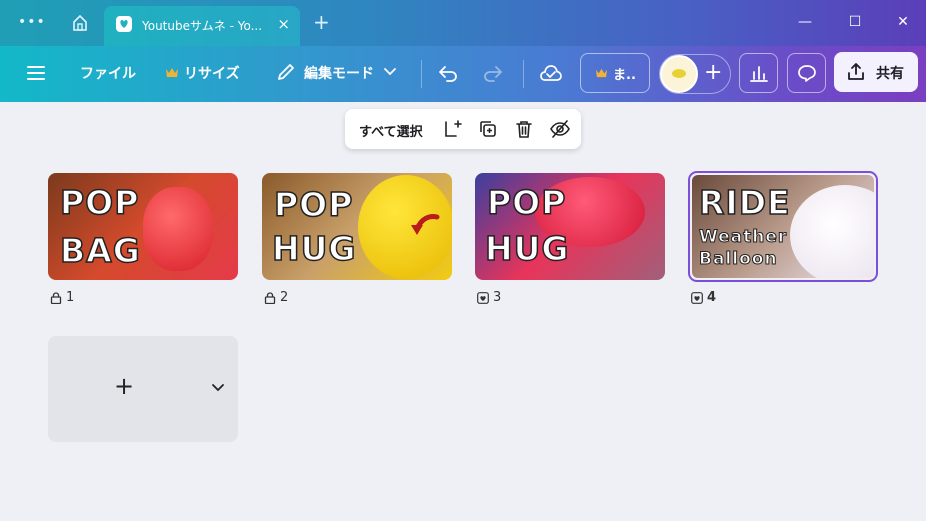 The image size is (926, 521). What do you see at coordinates (283, 24) in the screenshot?
I see `tab-close-icon: ×` at bounding box center [283, 24].